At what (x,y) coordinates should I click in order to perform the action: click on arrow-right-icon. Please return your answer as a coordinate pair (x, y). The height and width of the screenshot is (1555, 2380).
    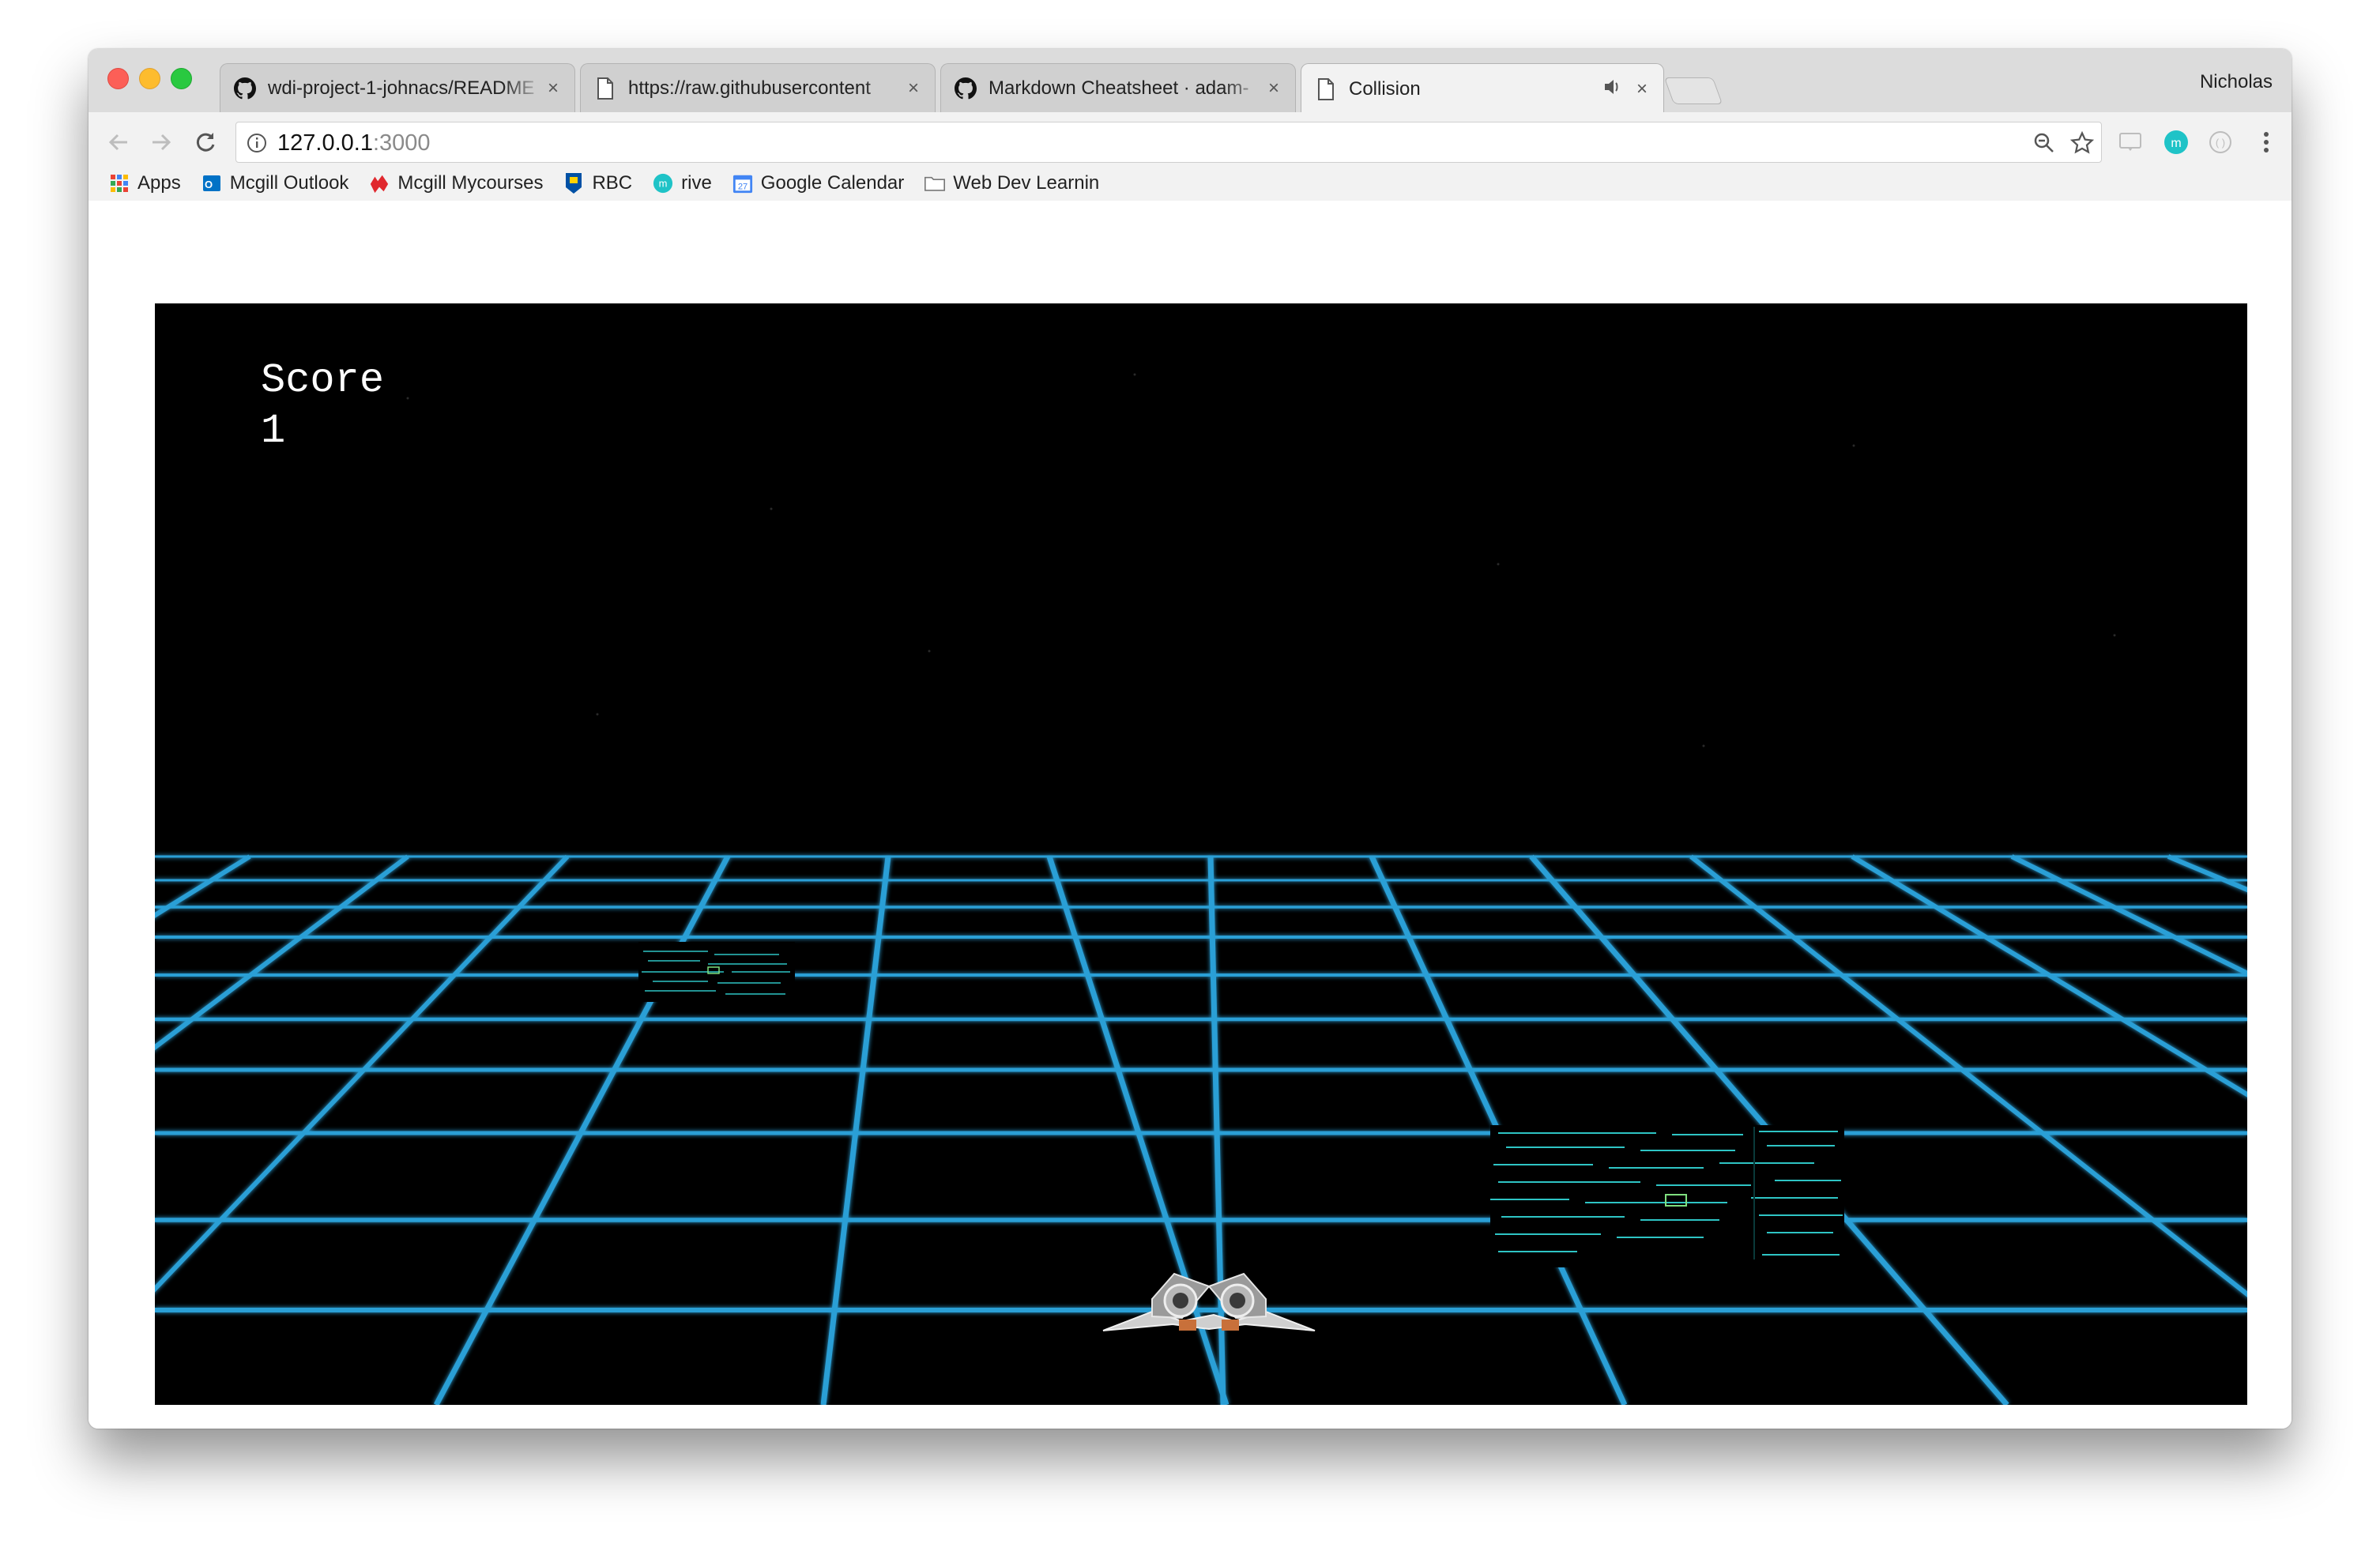
    Looking at the image, I should click on (162, 143).